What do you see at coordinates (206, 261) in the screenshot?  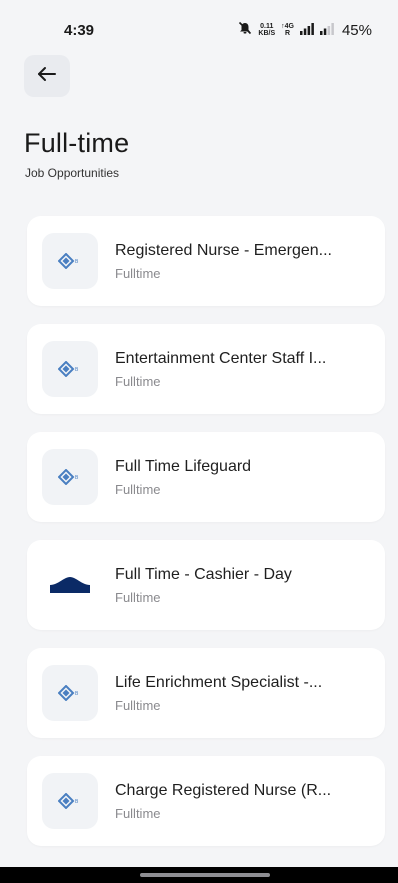 I see `job-card: B Registered Nurse - Emergen... Fulltime` at bounding box center [206, 261].